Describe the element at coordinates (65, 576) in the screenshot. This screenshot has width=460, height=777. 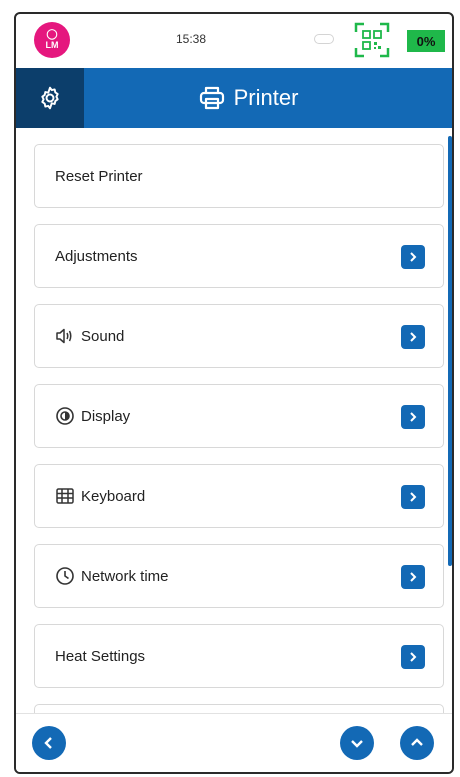
I see `clock-icon` at that location.